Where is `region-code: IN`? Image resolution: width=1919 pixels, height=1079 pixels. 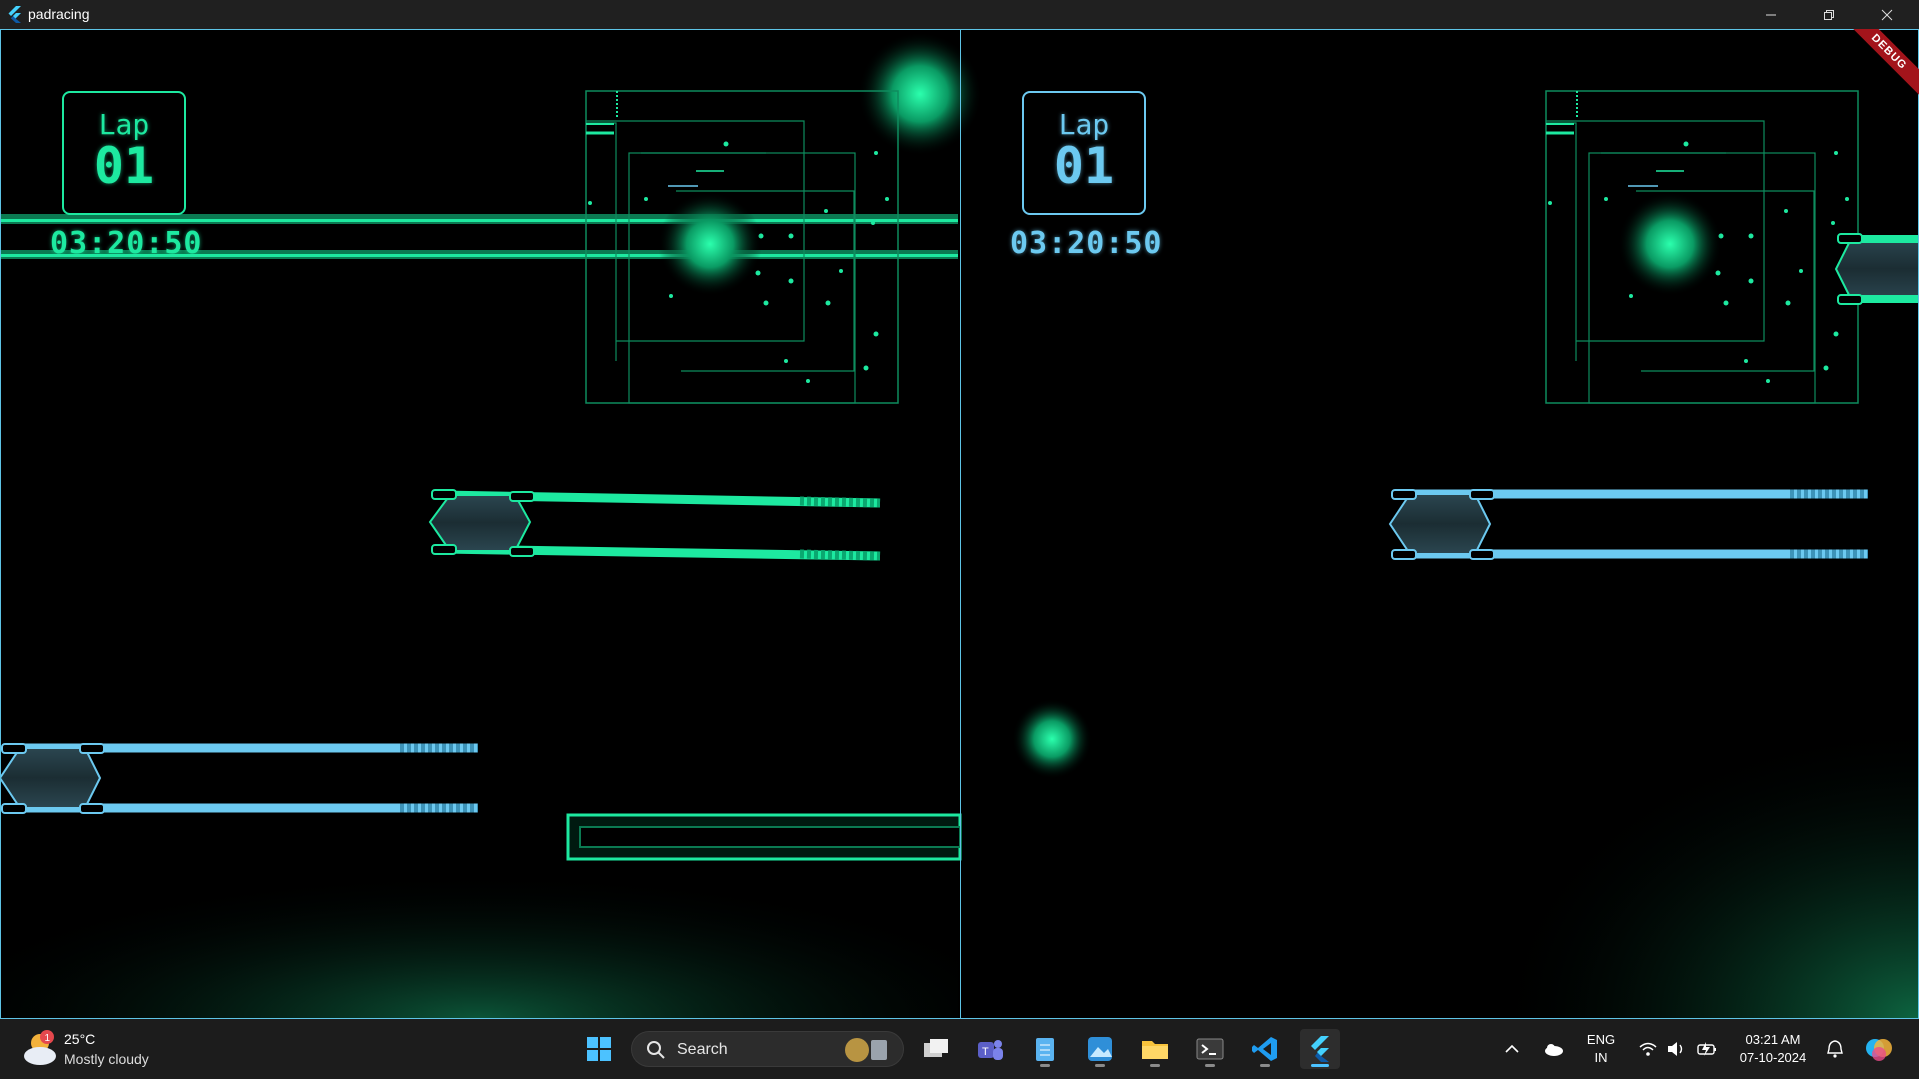 region-code: IN is located at coordinates (1601, 1057).